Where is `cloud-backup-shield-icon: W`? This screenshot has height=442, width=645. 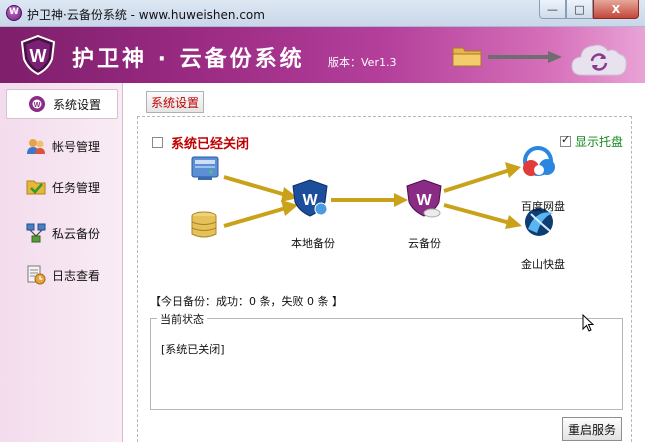 cloud-backup-shield-icon: W is located at coordinates (424, 198).